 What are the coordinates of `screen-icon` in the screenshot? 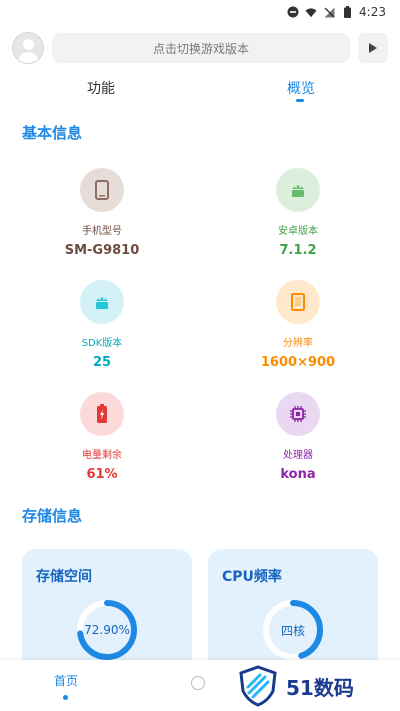 It's located at (298, 302).